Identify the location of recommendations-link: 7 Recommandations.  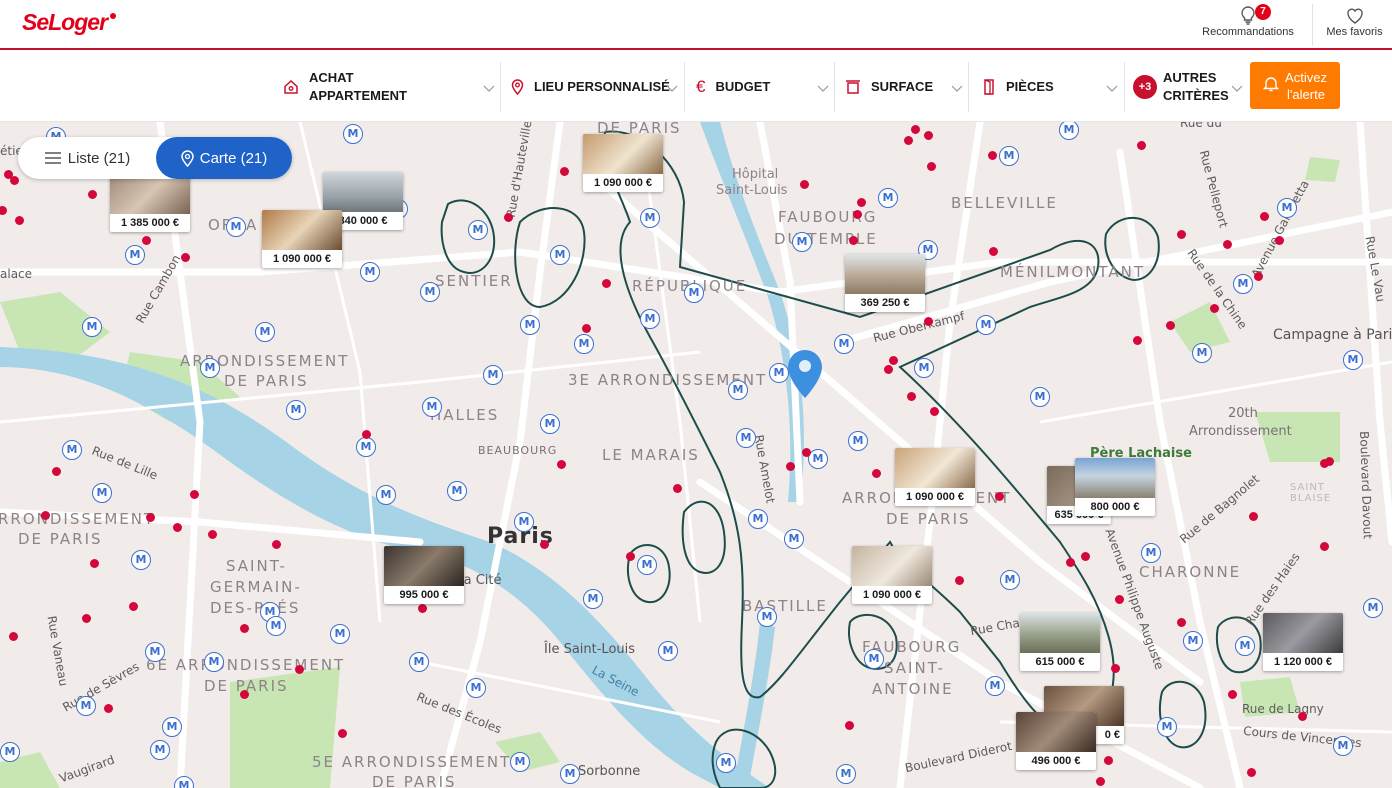
(1248, 25).